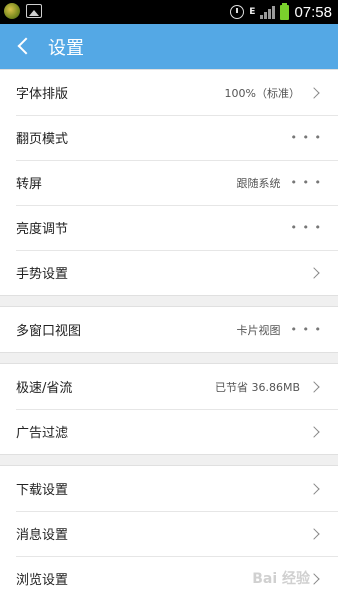  I want to click on app-notification-icon, so click(12, 11).